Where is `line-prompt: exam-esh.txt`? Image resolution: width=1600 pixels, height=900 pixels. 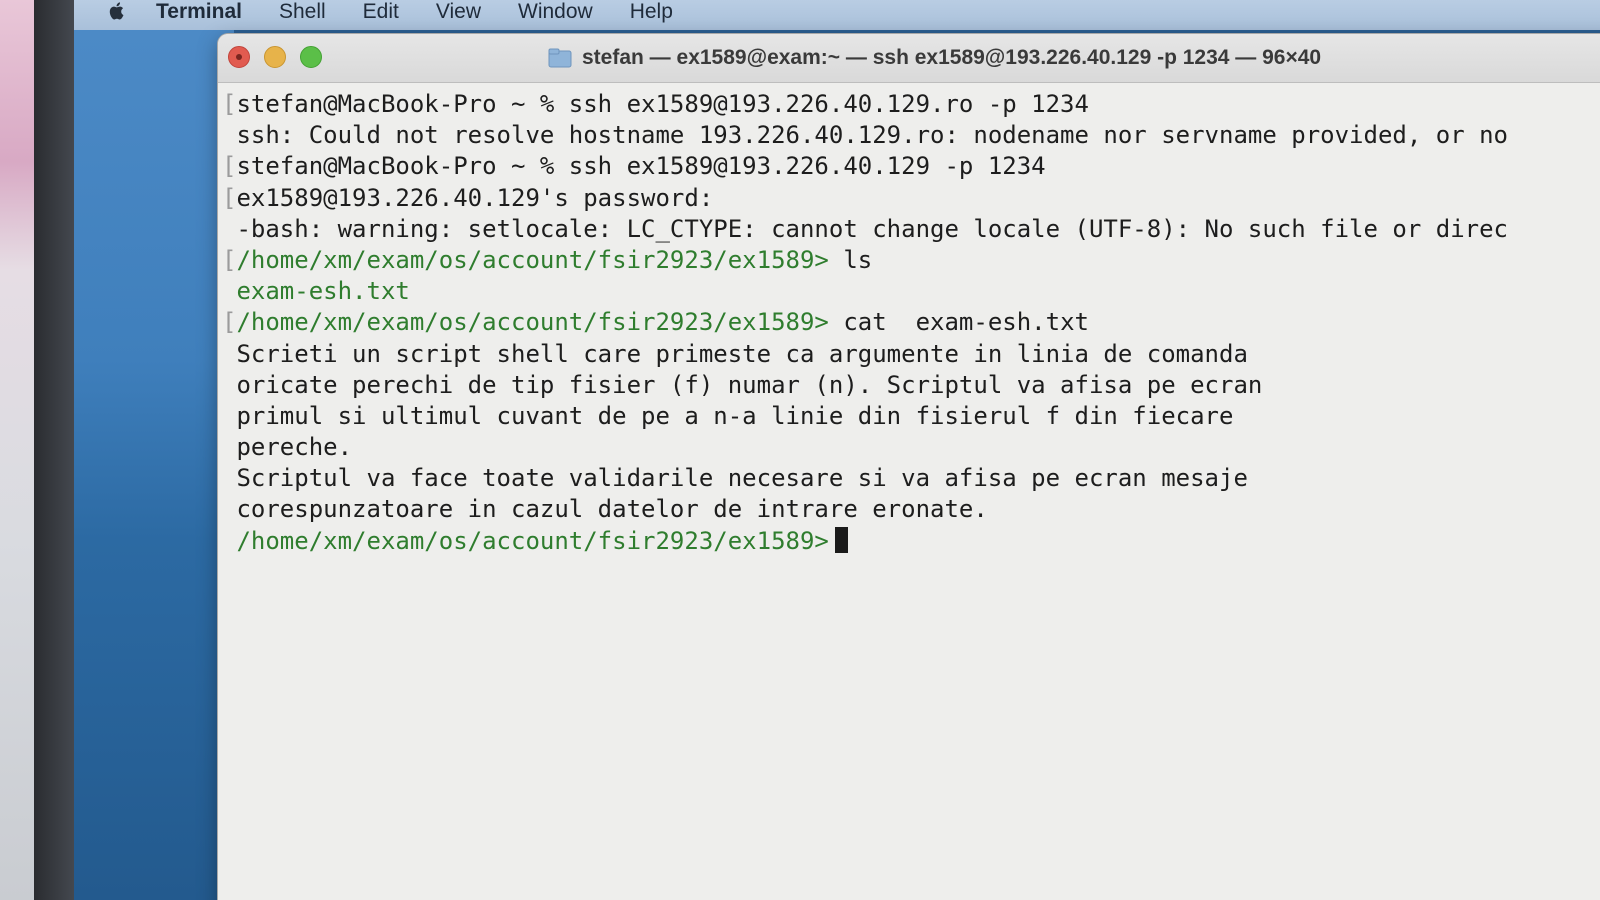 line-prompt: exam-esh.txt is located at coordinates (323, 291).